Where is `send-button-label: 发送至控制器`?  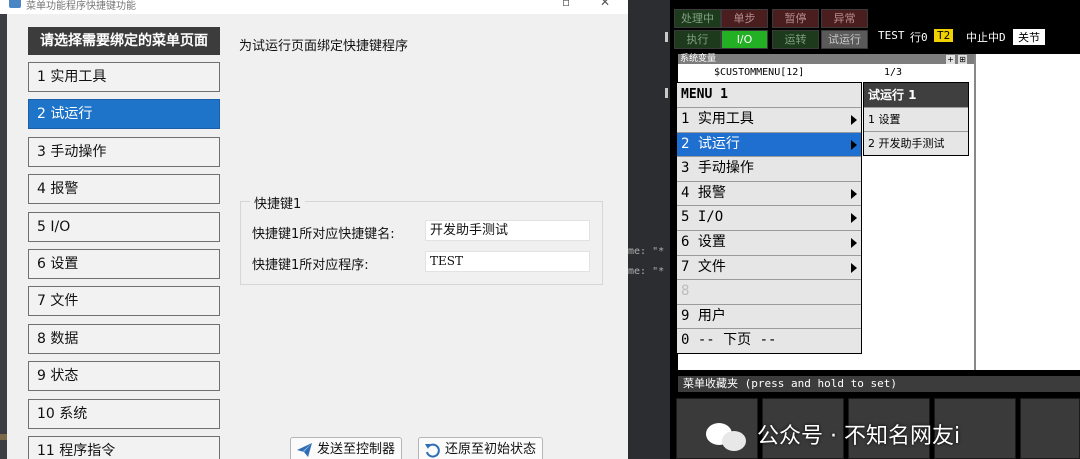 send-button-label: 发送至控制器 is located at coordinates (356, 449).